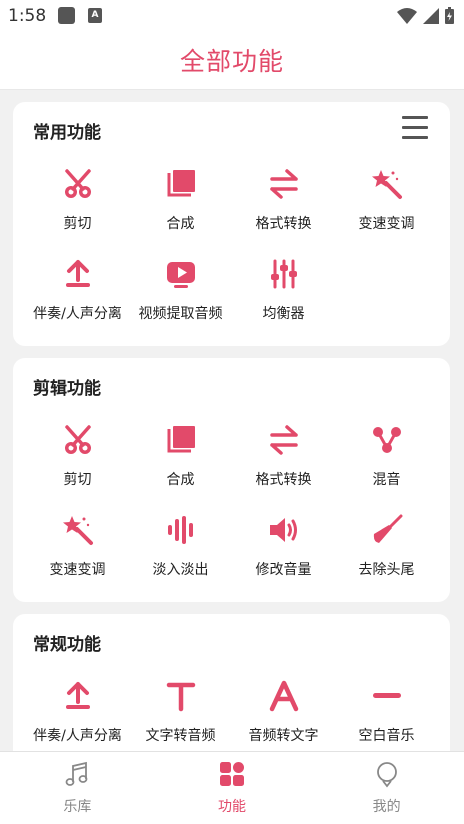 This screenshot has width=464, height=824. I want to click on status-bar: 1:58 A, so click(232, 16).